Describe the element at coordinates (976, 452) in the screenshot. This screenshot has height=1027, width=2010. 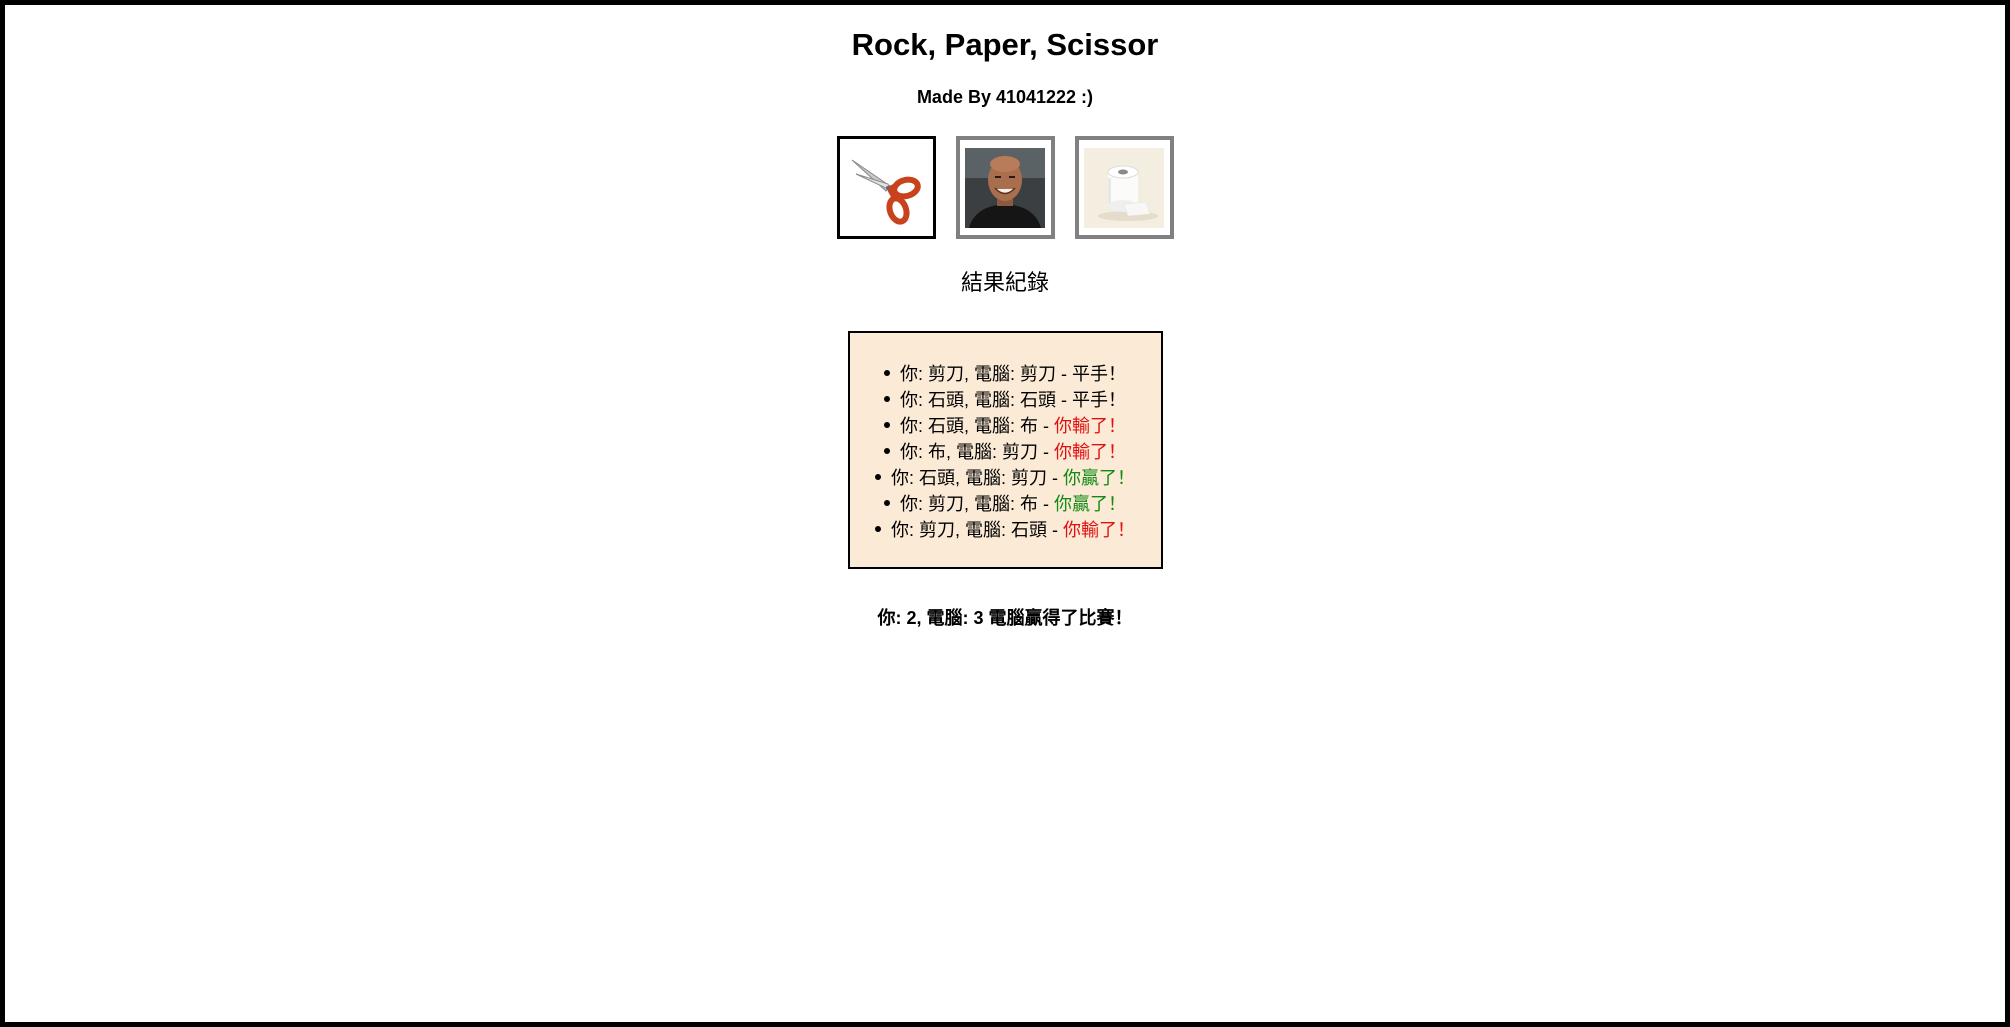
I see `log-entry-text: 你: 布, 電腦: 剪刀 -` at that location.